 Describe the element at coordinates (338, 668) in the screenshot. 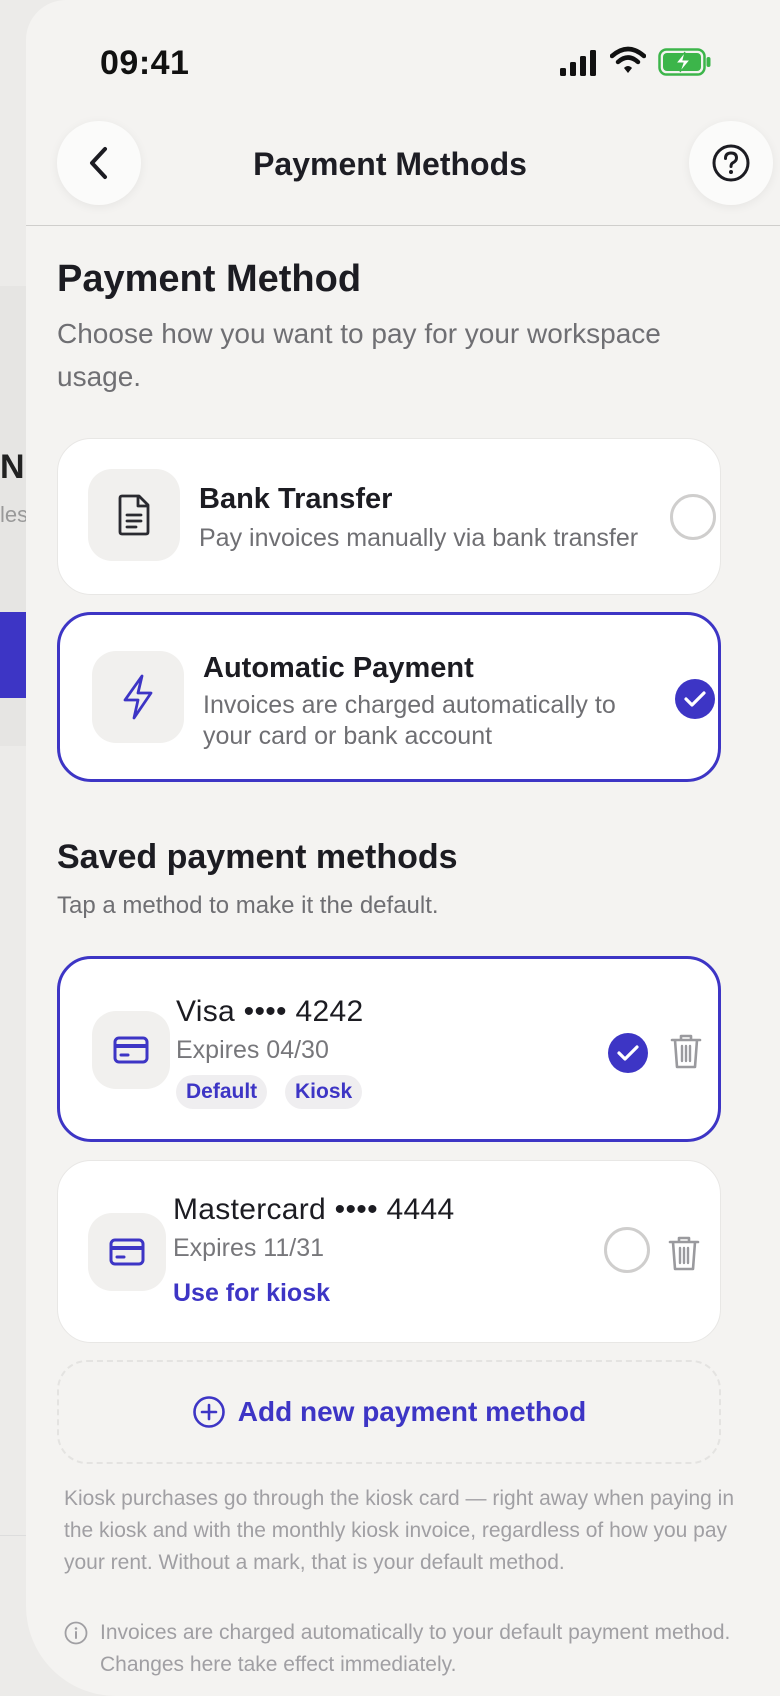

I see `method-title: Automatic Payment` at that location.